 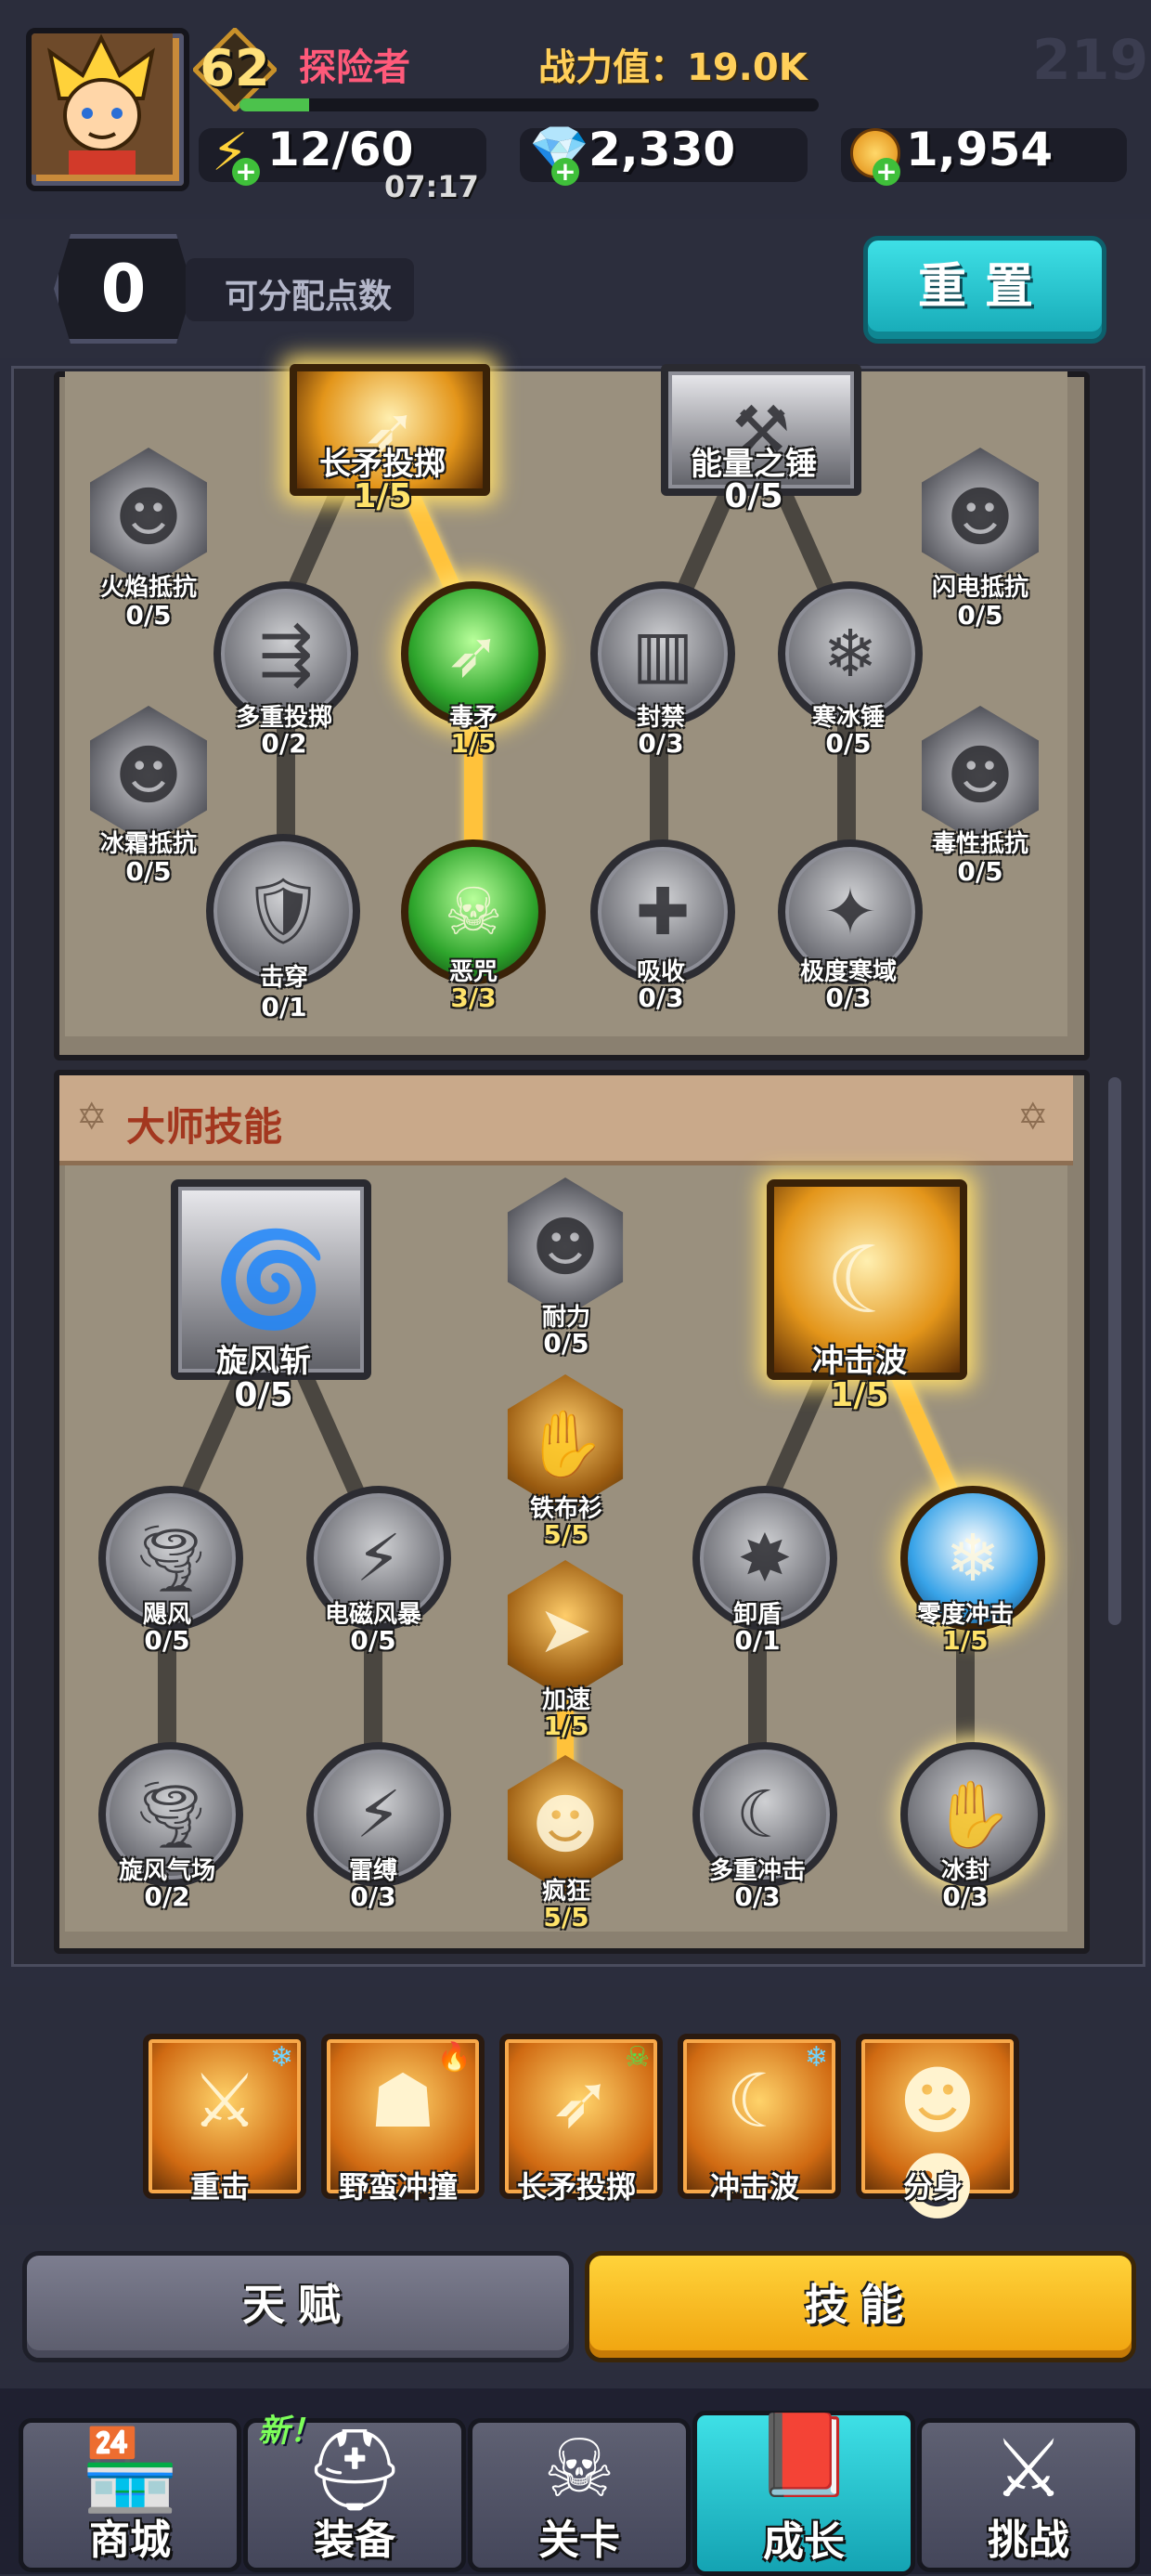 What do you see at coordinates (673, 67) in the screenshot?
I see `combat-power: 战力值：19.0K` at bounding box center [673, 67].